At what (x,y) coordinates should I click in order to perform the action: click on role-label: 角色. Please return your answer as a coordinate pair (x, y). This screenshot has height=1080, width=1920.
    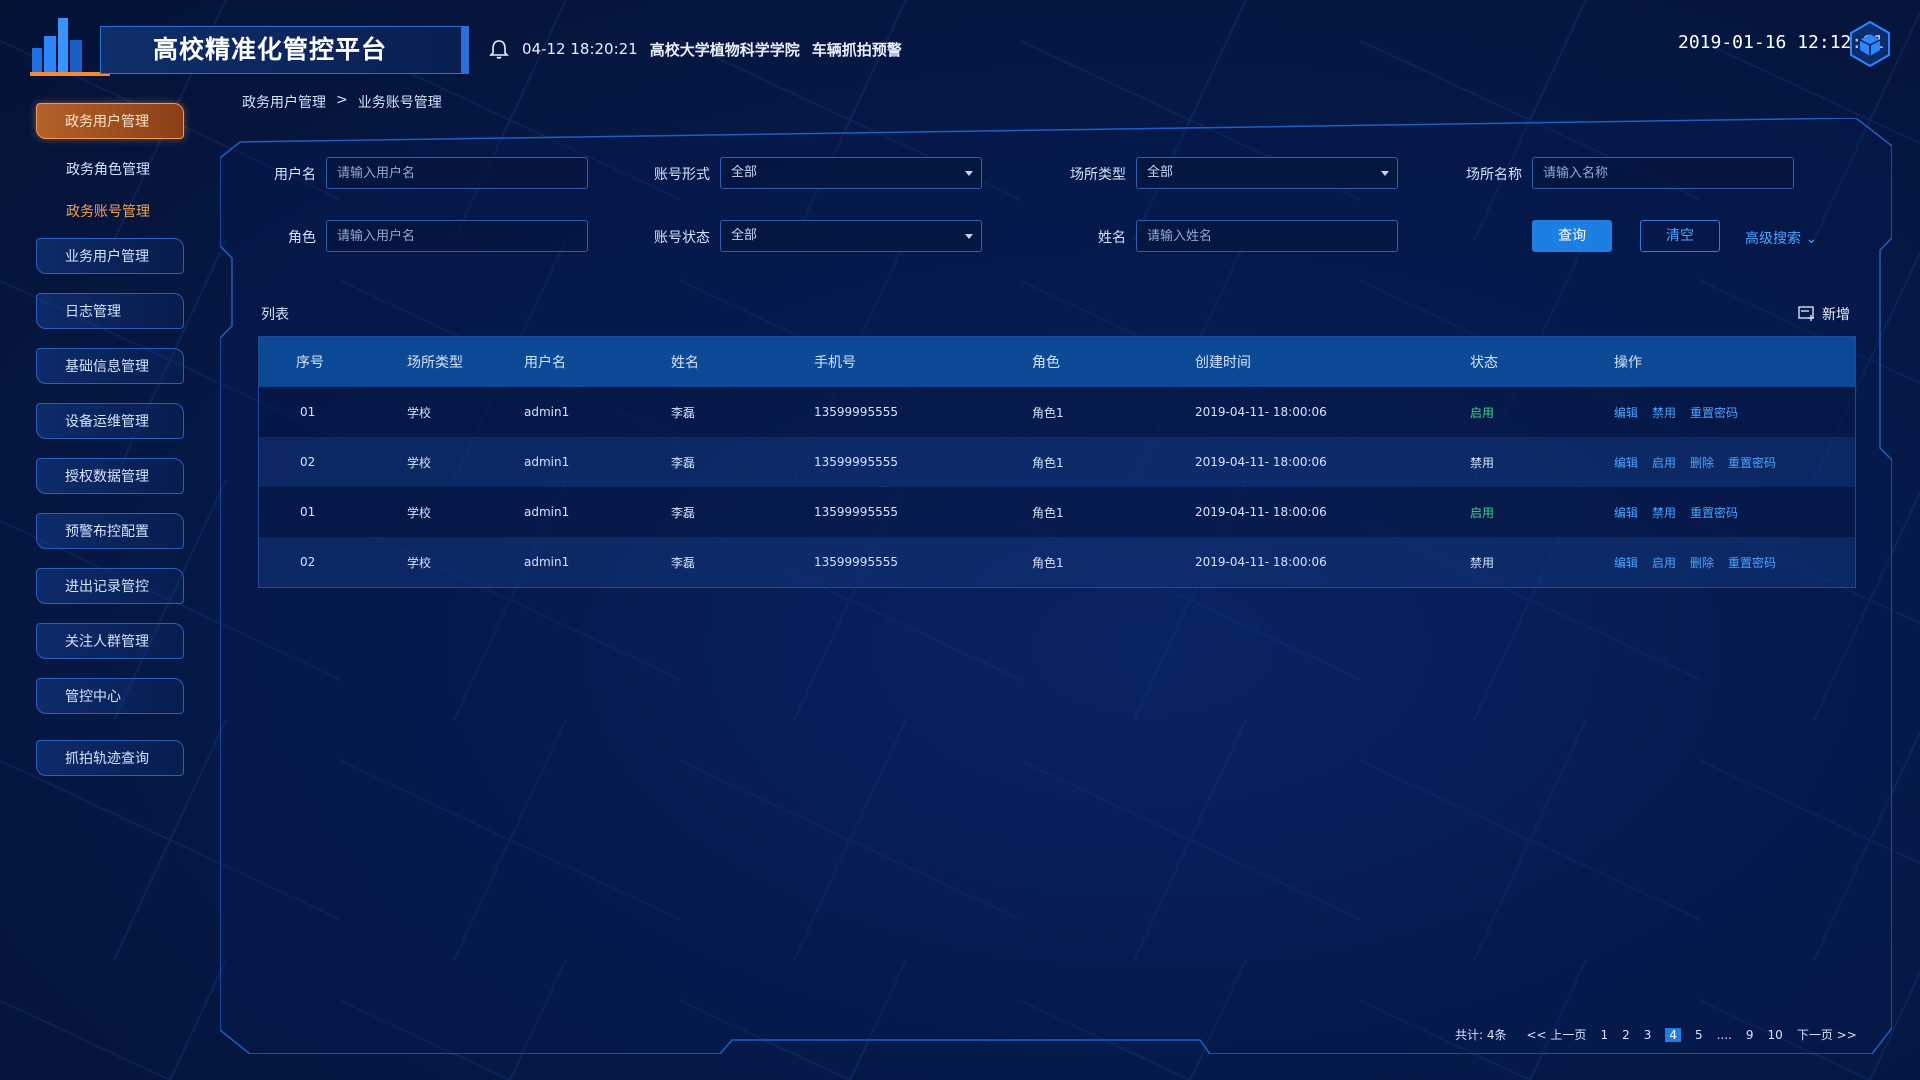
    Looking at the image, I should click on (302, 238).